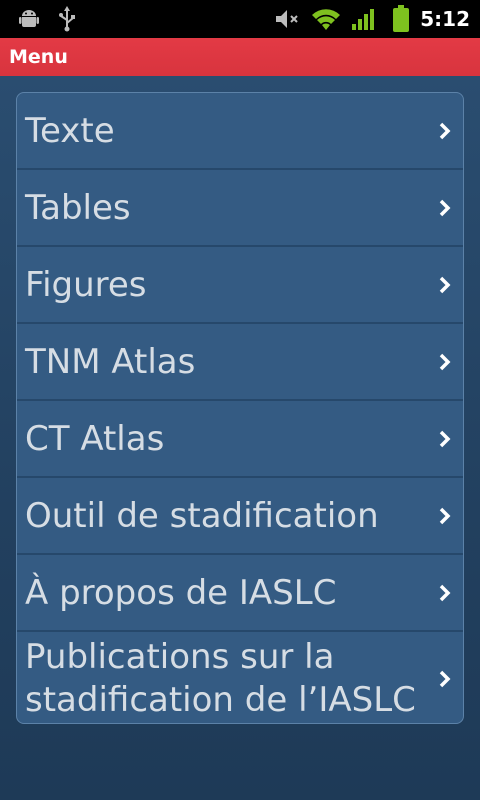  I want to click on menu-item-label: Texte, so click(70, 131).